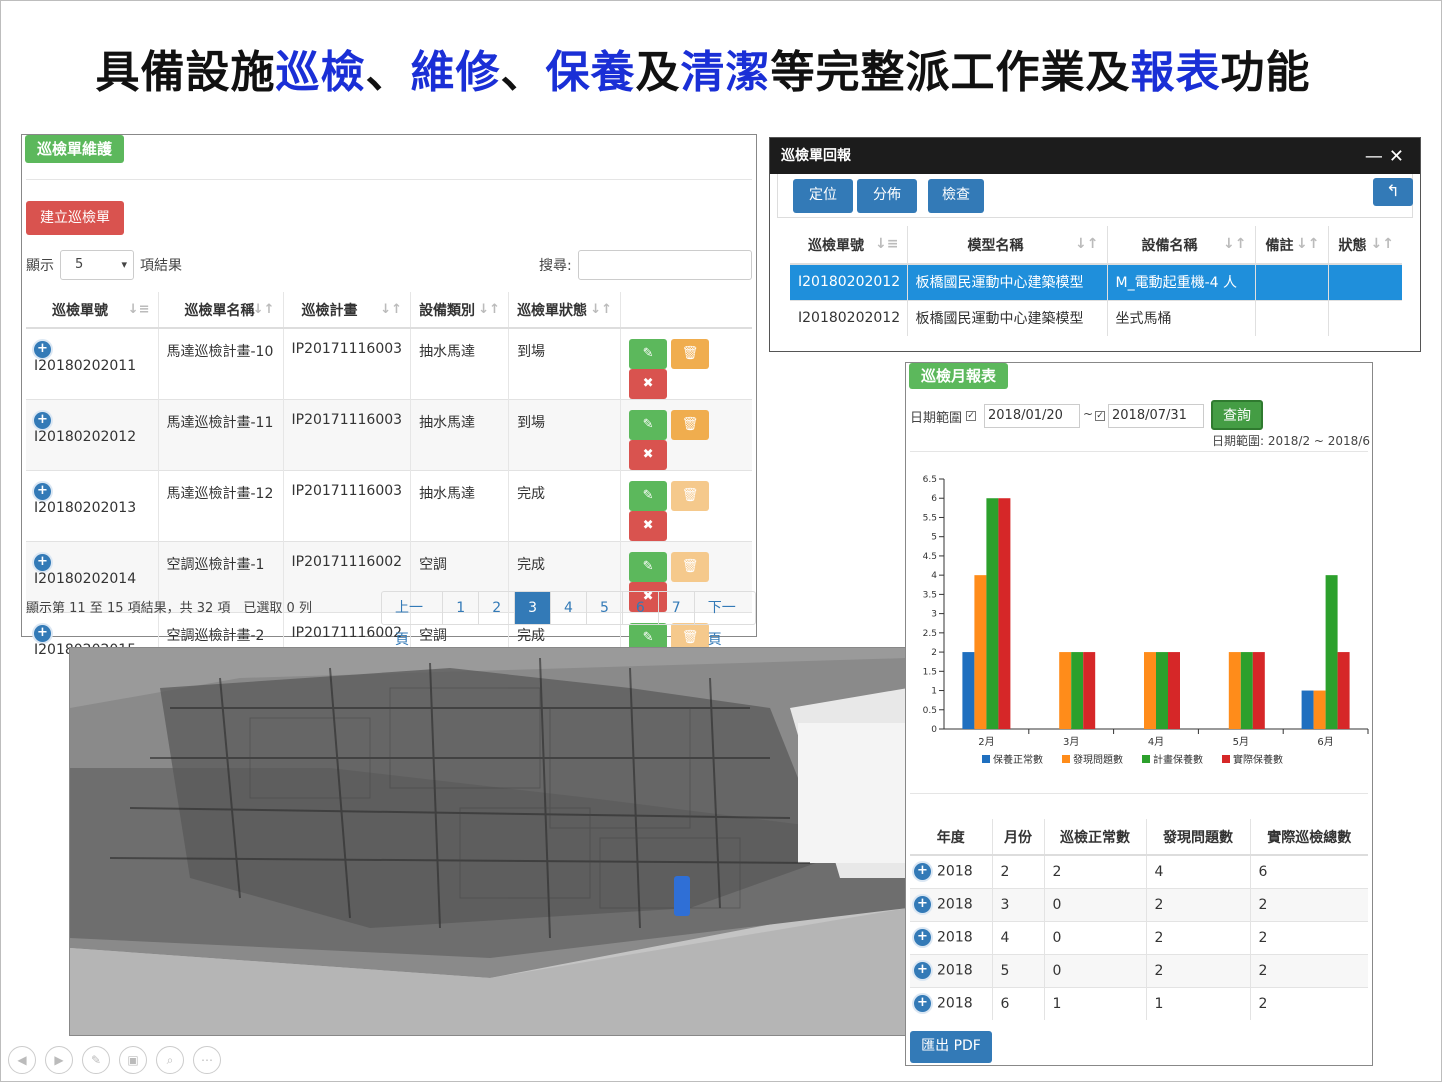 The height and width of the screenshot is (1082, 1442). What do you see at coordinates (533, 608) in the screenshot?
I see `page-3-button: 3` at bounding box center [533, 608].